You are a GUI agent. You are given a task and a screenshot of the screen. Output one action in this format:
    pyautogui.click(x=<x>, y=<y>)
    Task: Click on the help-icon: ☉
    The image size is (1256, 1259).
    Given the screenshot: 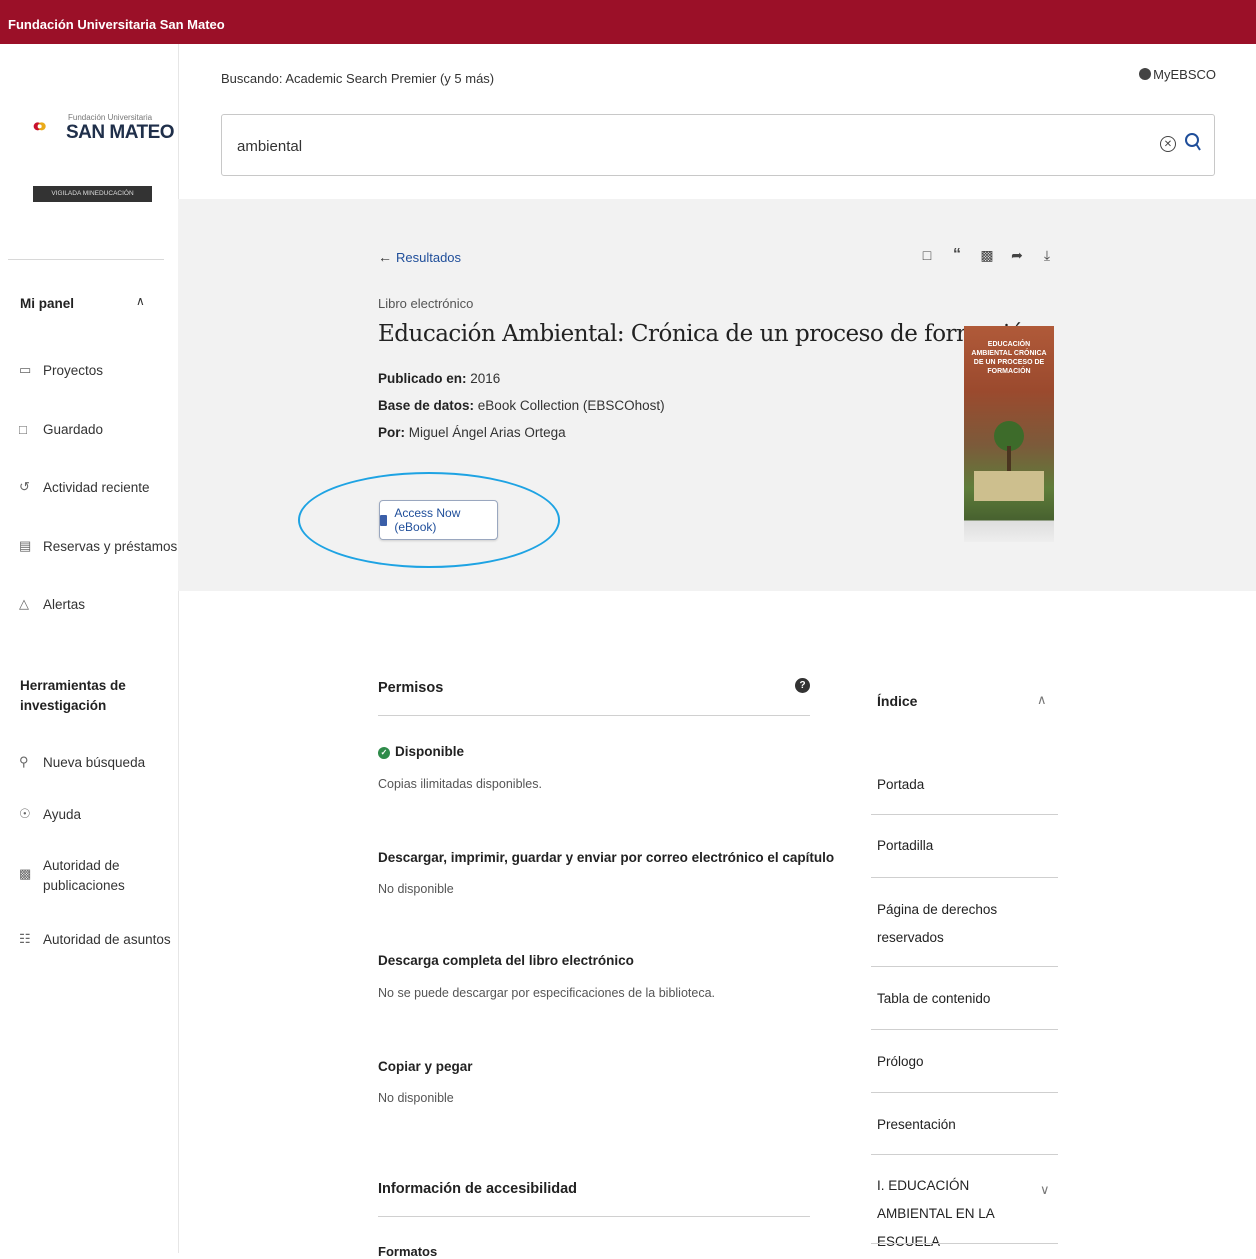 What is the action you would take?
    pyautogui.click(x=25, y=813)
    